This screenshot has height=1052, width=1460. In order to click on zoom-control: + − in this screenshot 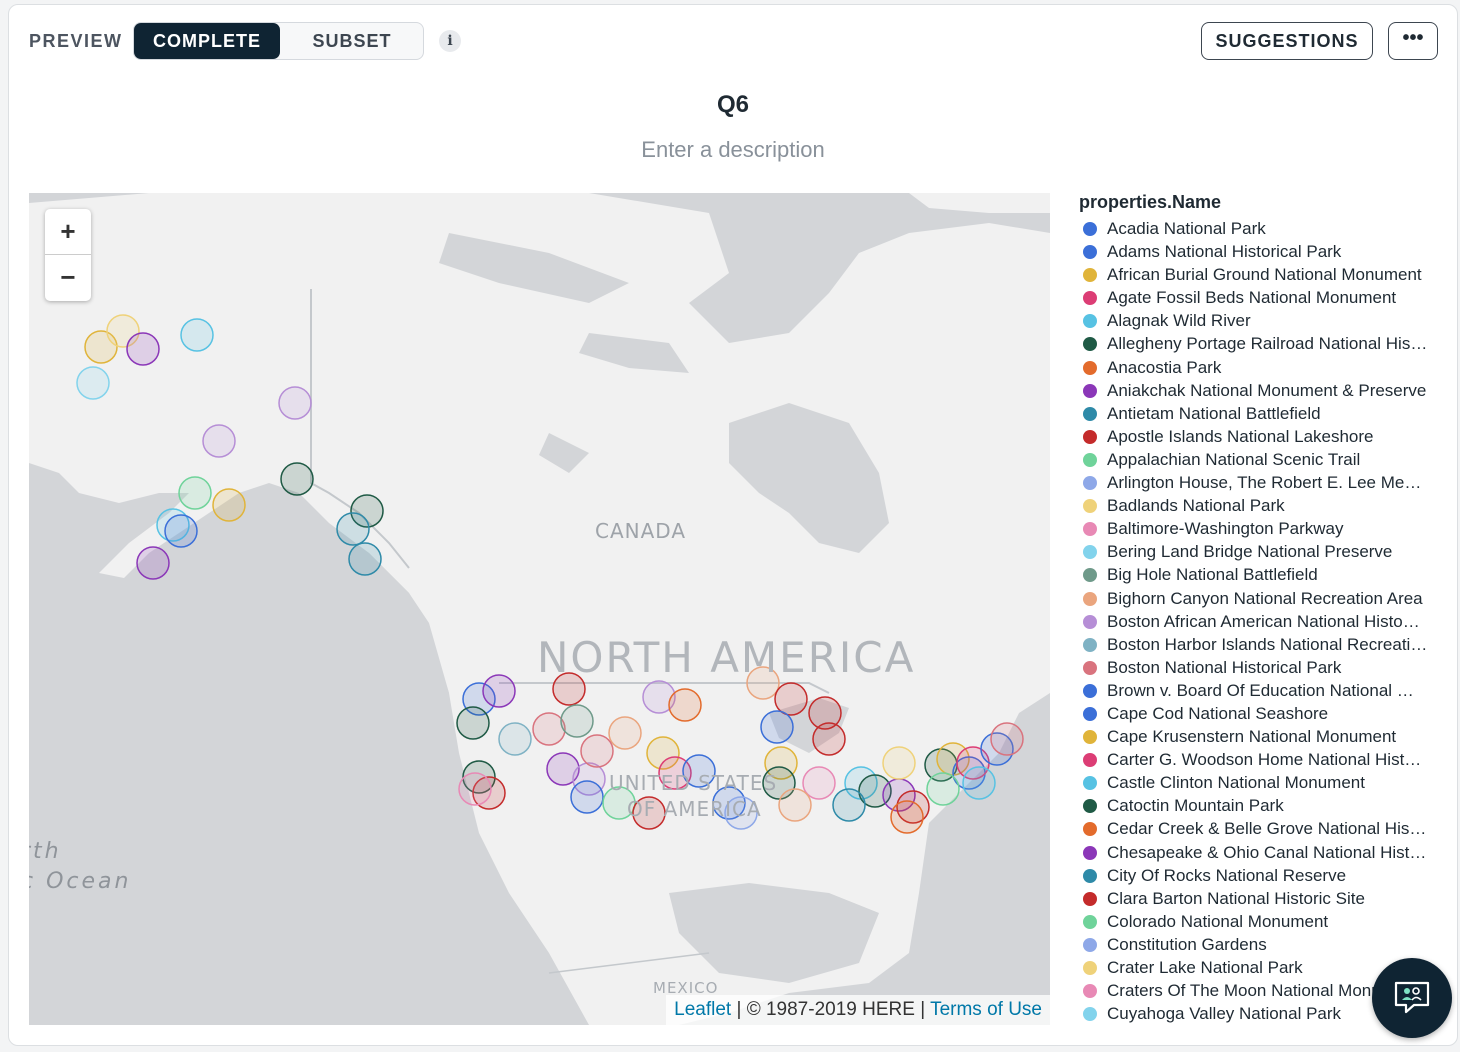, I will do `click(68, 255)`.